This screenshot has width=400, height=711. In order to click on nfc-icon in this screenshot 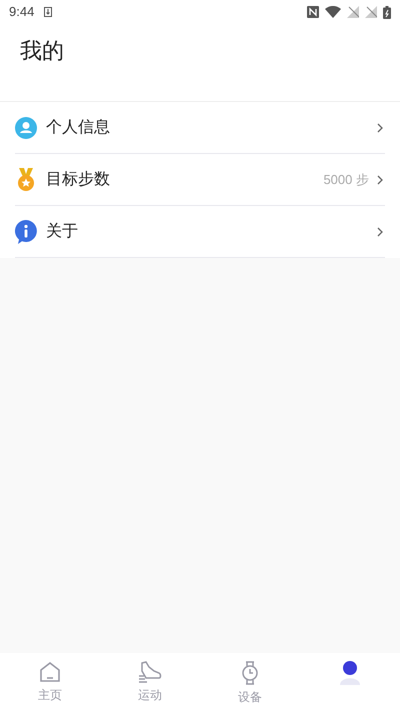, I will do `click(313, 12)`.